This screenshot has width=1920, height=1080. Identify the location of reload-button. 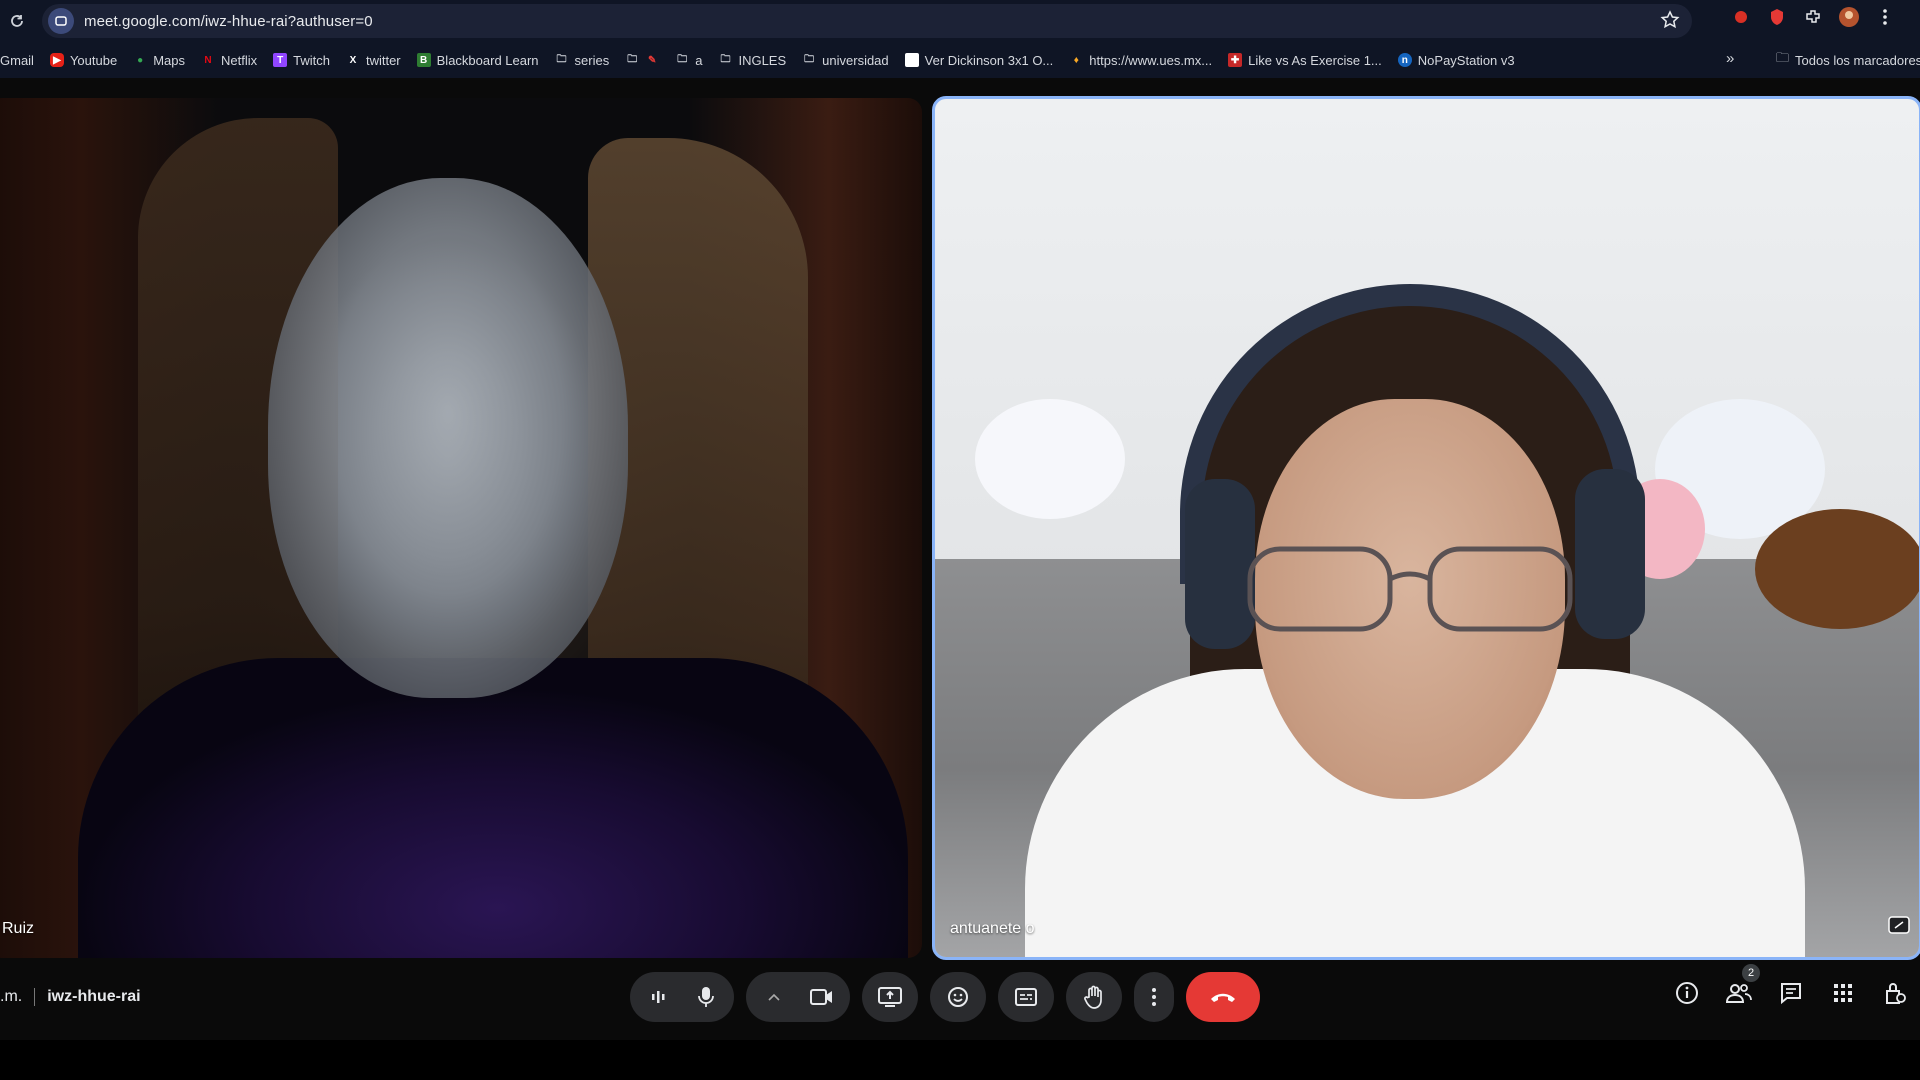
(17, 21).